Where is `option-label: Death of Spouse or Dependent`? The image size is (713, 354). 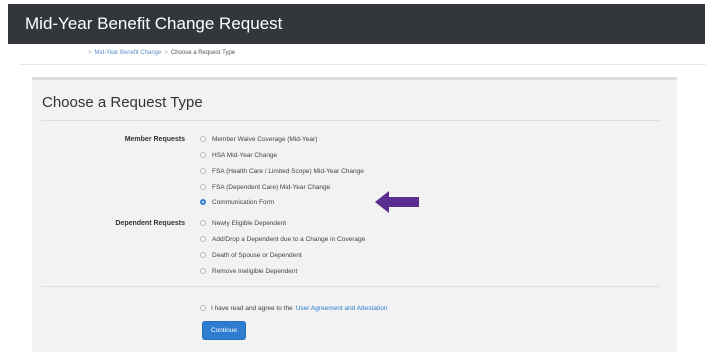
option-label: Death of Spouse or Dependent is located at coordinates (257, 255).